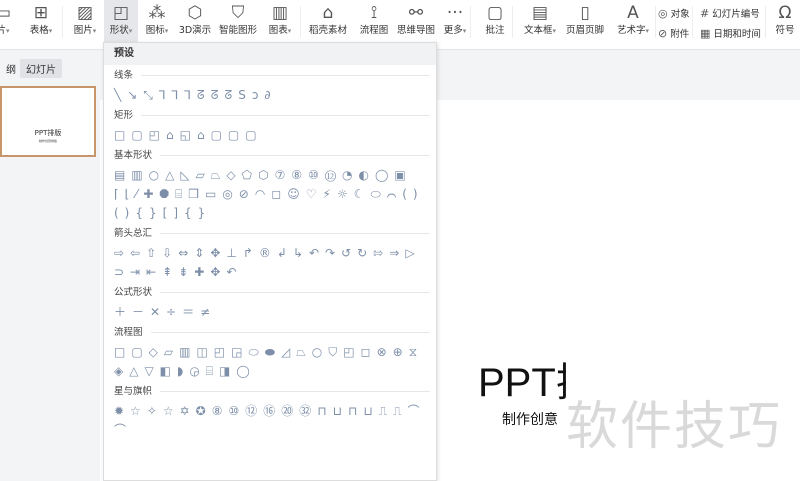 This screenshot has height=481, width=800. I want to click on toolbar-more-button: ··· 更多▾, so click(455, 22).